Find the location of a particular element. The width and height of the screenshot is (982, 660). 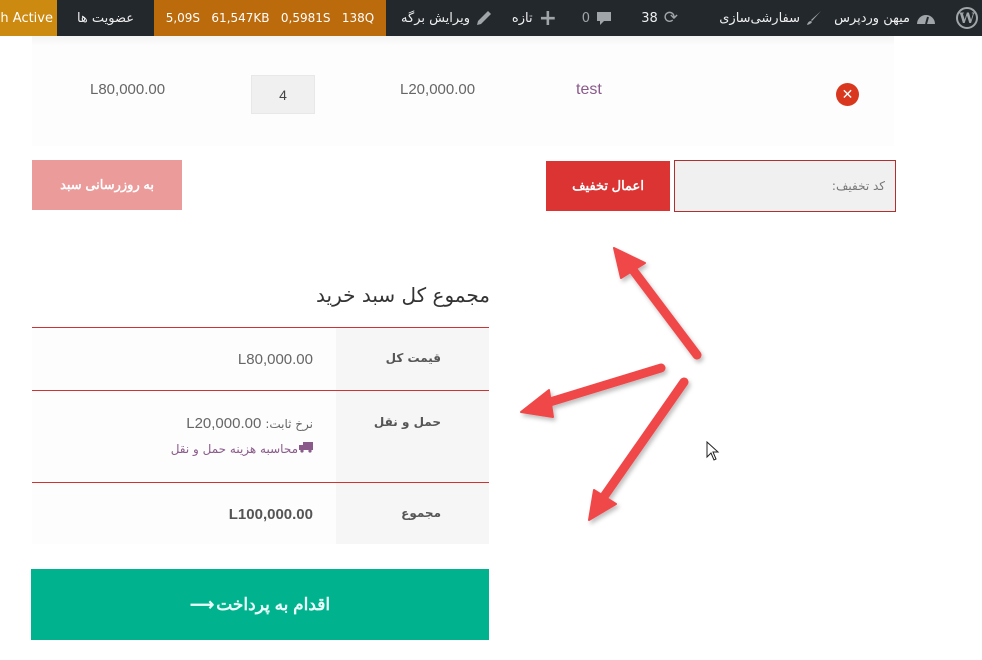

site-name: میهن وردپرس is located at coordinates (872, 18).